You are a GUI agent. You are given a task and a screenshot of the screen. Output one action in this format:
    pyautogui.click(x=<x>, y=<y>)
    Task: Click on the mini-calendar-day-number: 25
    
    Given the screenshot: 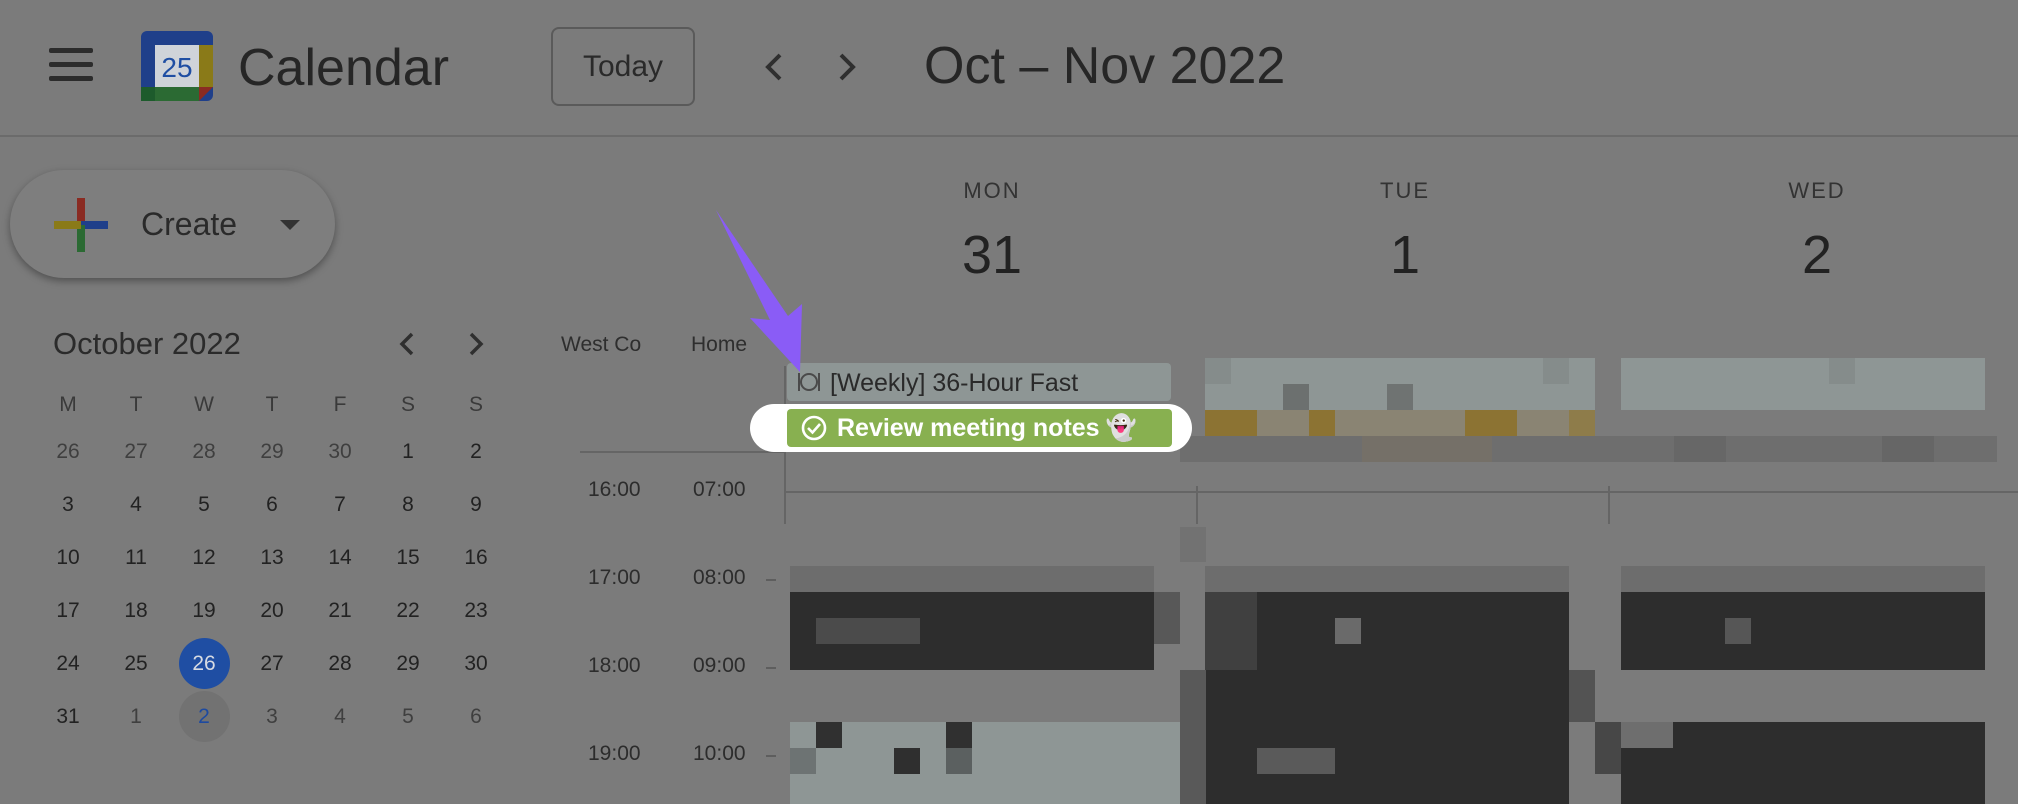 What is the action you would take?
    pyautogui.click(x=136, y=663)
    